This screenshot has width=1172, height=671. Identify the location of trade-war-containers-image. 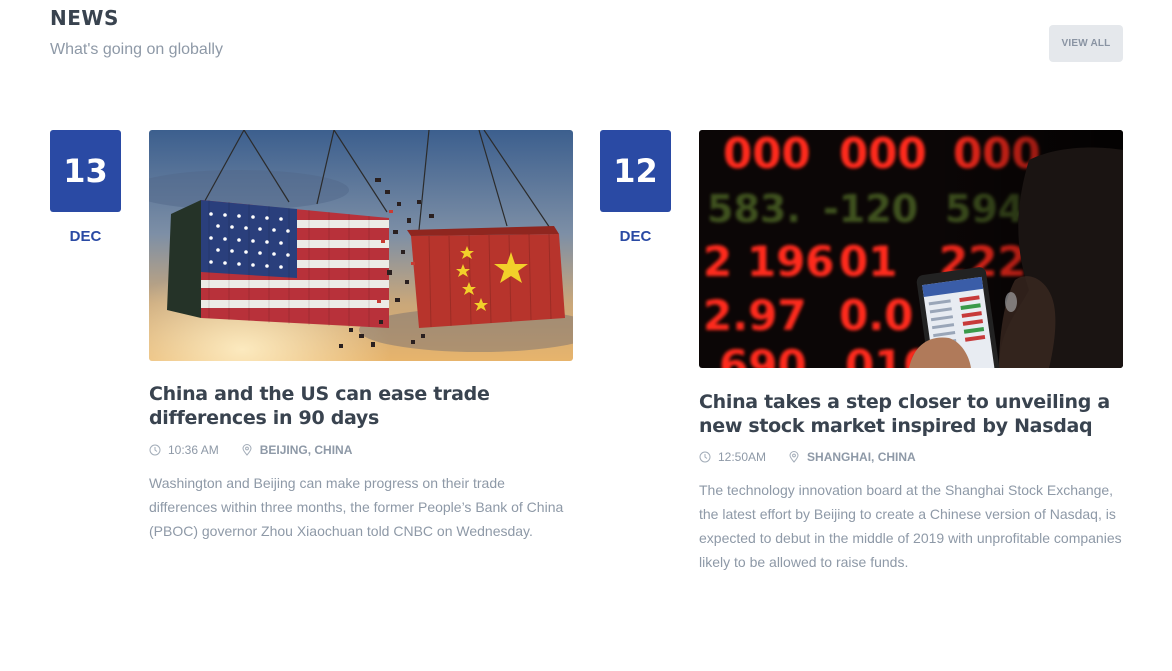
(361, 245).